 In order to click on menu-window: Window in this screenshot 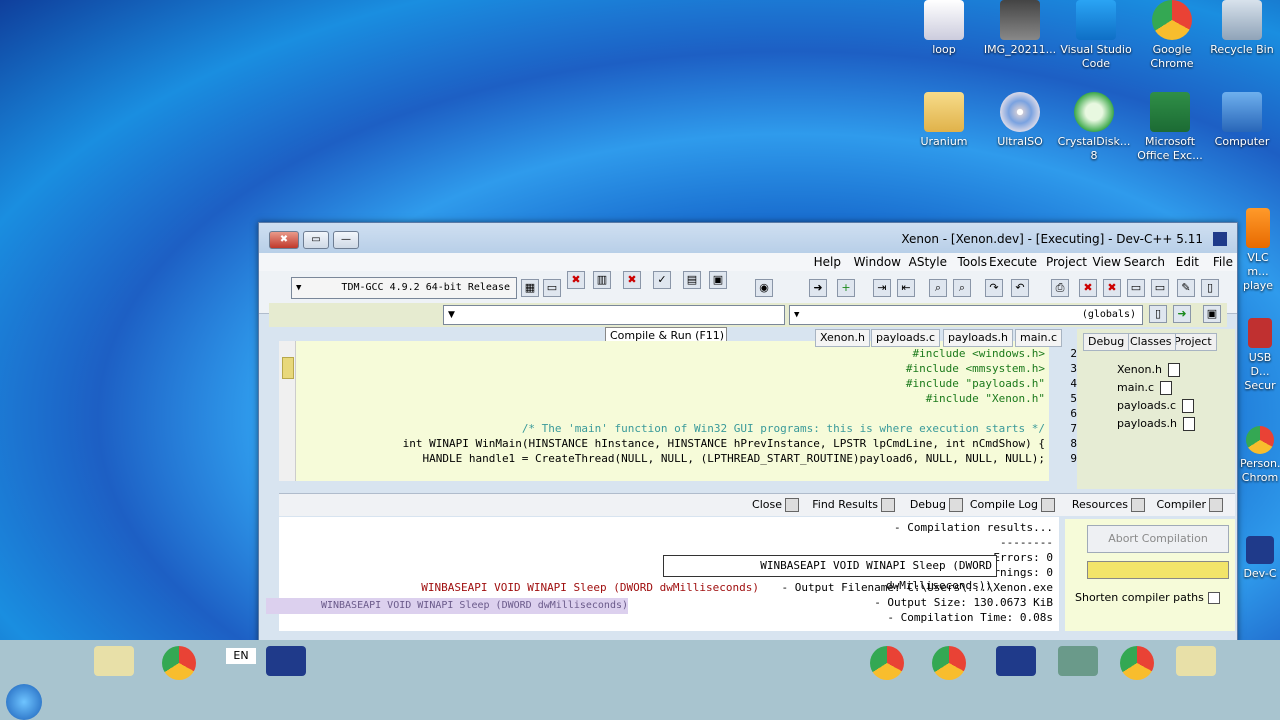, I will do `click(877, 262)`.